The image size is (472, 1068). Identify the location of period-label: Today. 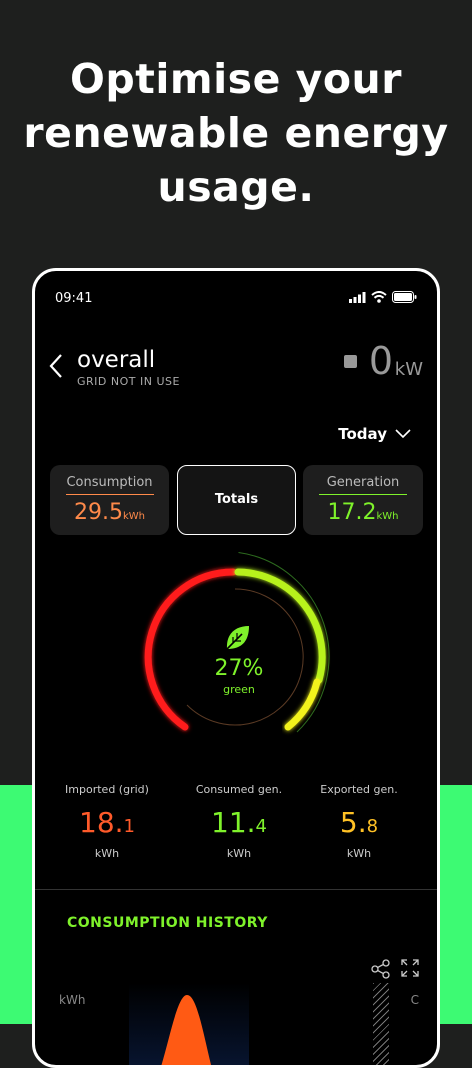
(362, 434).